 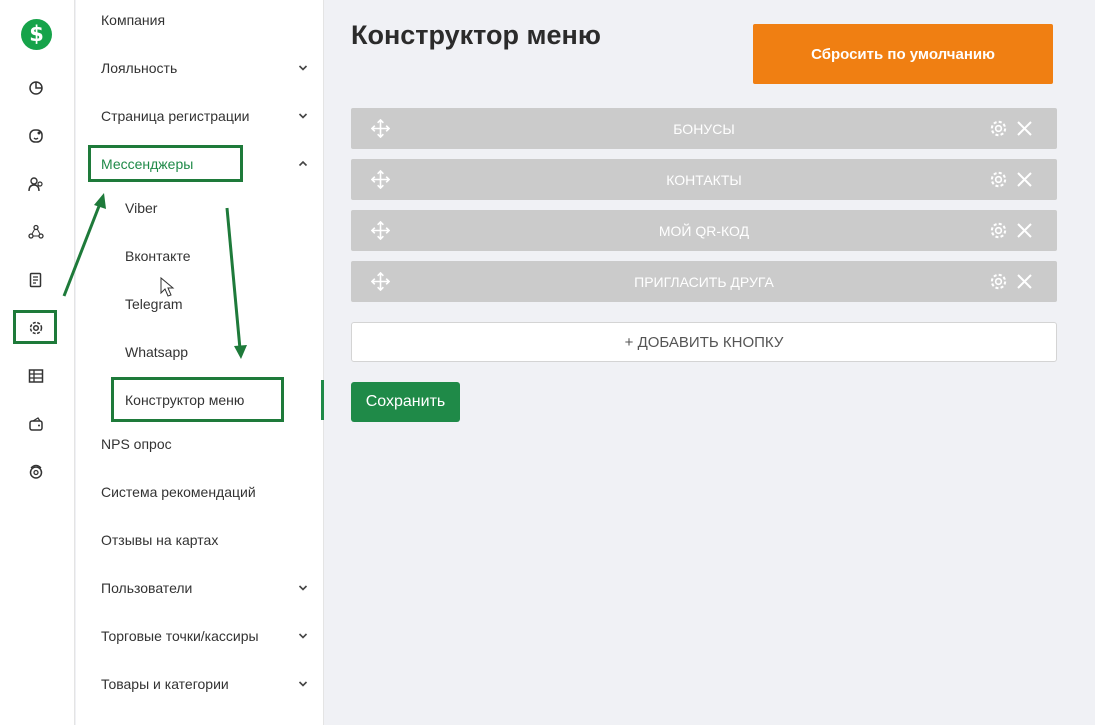 I want to click on page-title: Конструктор меню, so click(x=476, y=35).